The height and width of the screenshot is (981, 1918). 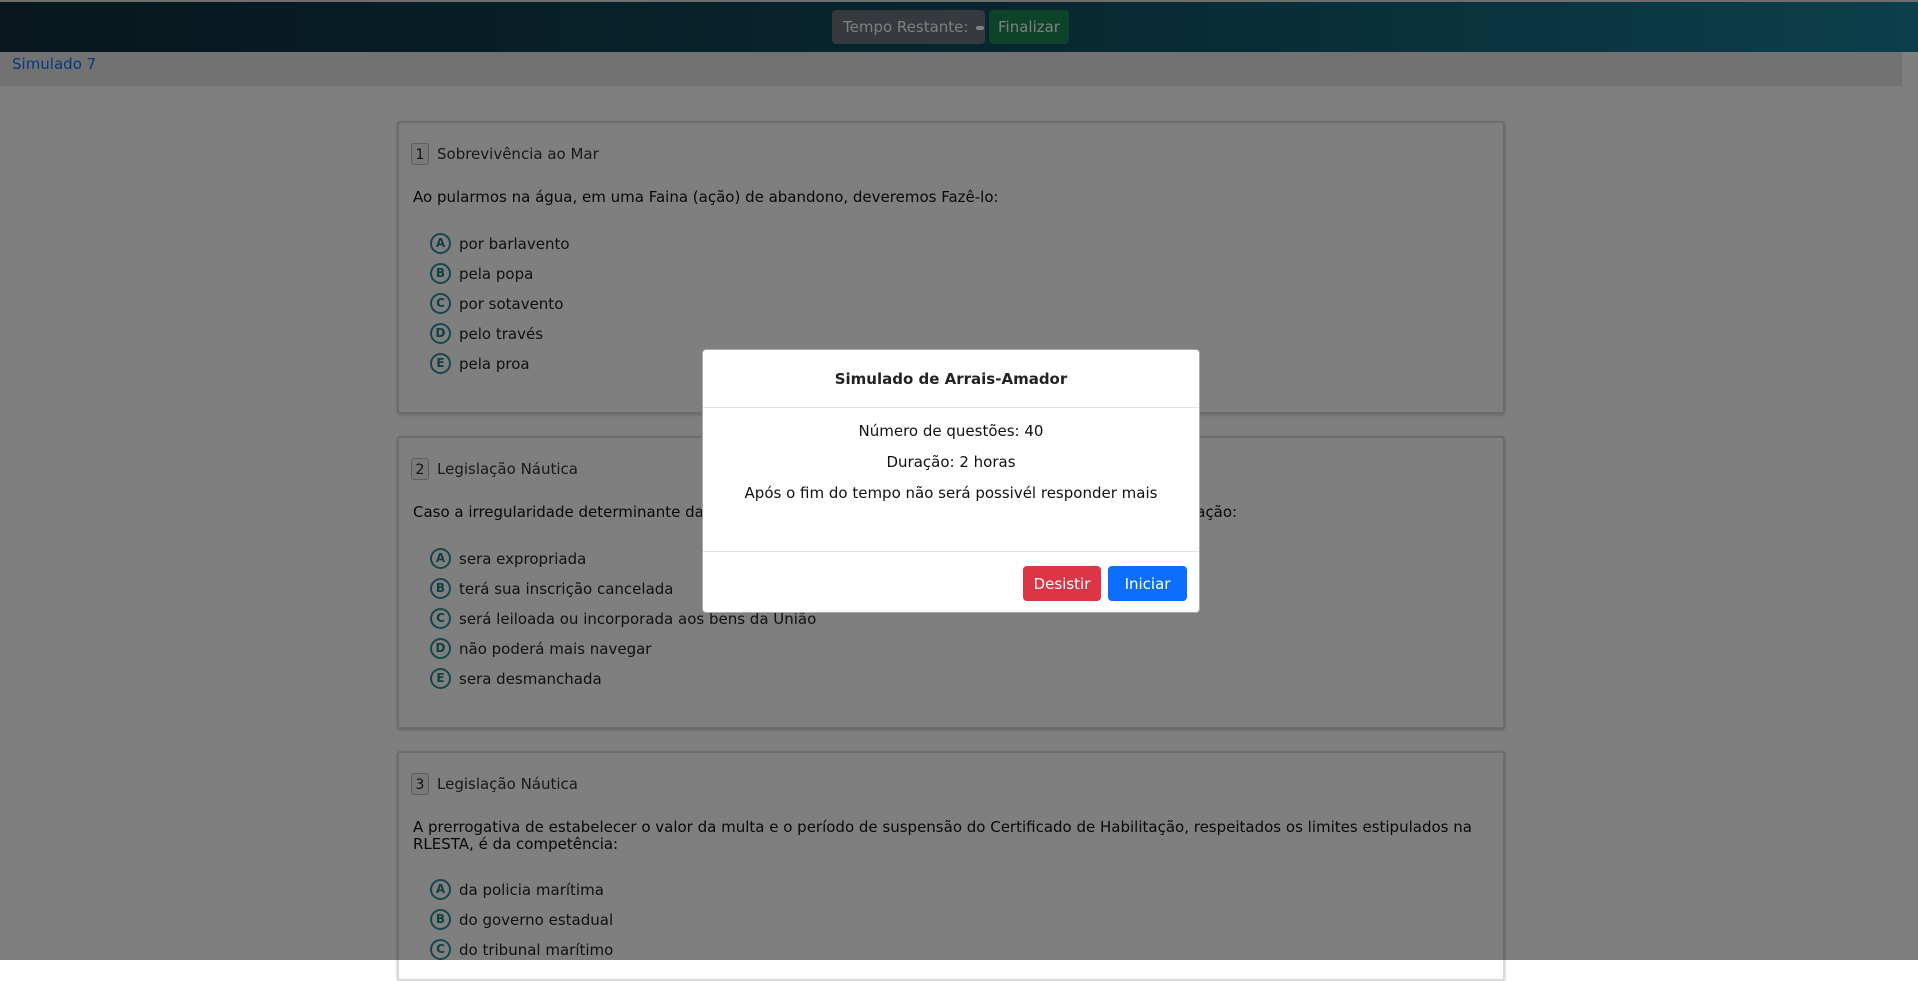 I want to click on modal-title: Simulado de Arrais-Amador, so click(x=951, y=379).